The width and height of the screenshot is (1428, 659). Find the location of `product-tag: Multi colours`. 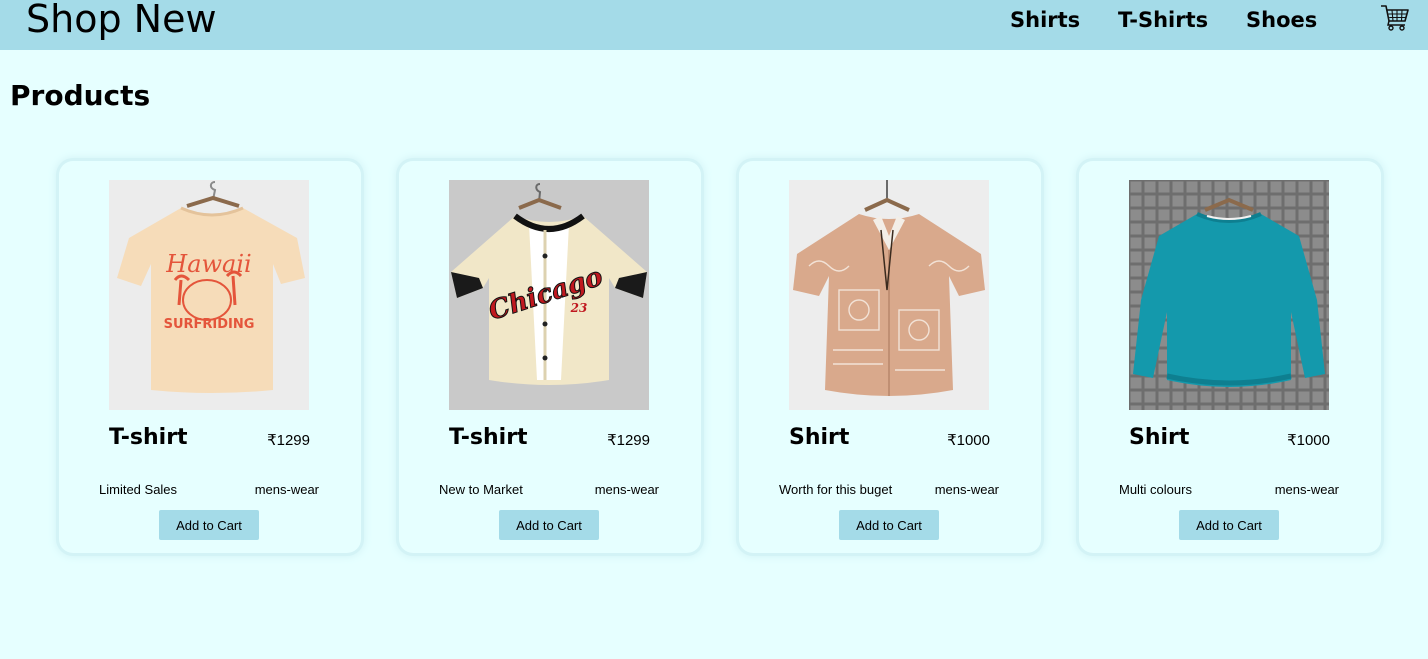

product-tag: Multi colours is located at coordinates (1155, 489).